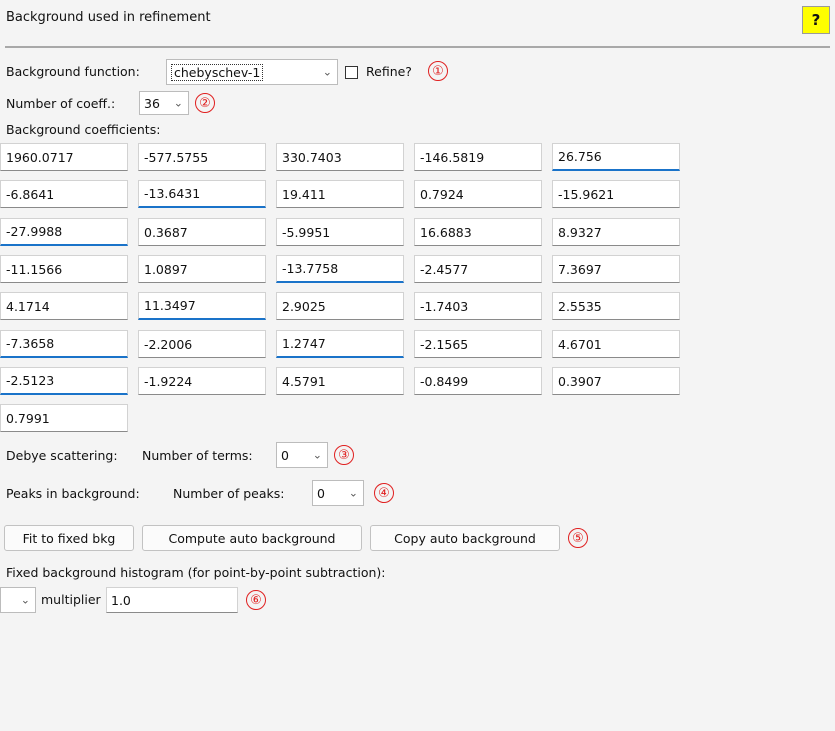 This screenshot has height=731, width=835. Describe the element at coordinates (202, 194) in the screenshot. I see `coef-field: -13.6431` at that location.